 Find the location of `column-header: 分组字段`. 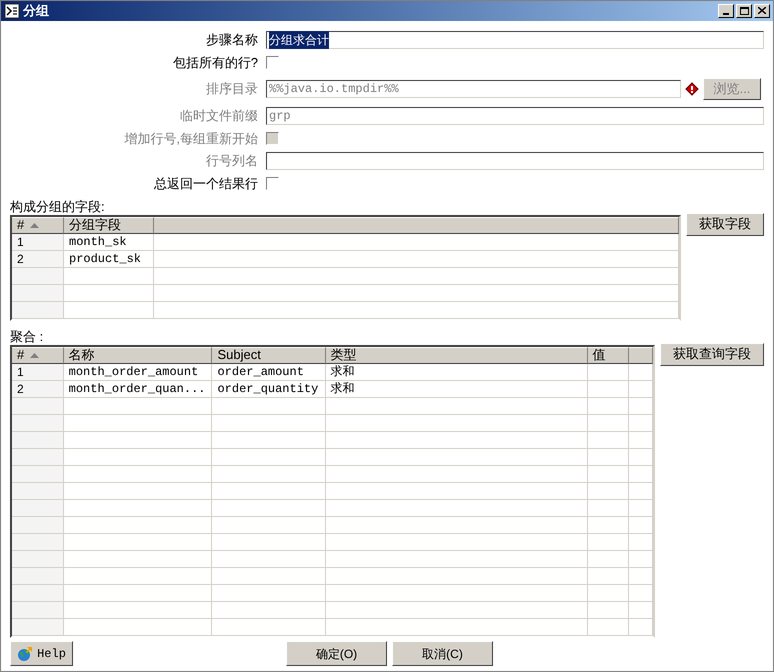

column-header: 分组字段 is located at coordinates (109, 225).